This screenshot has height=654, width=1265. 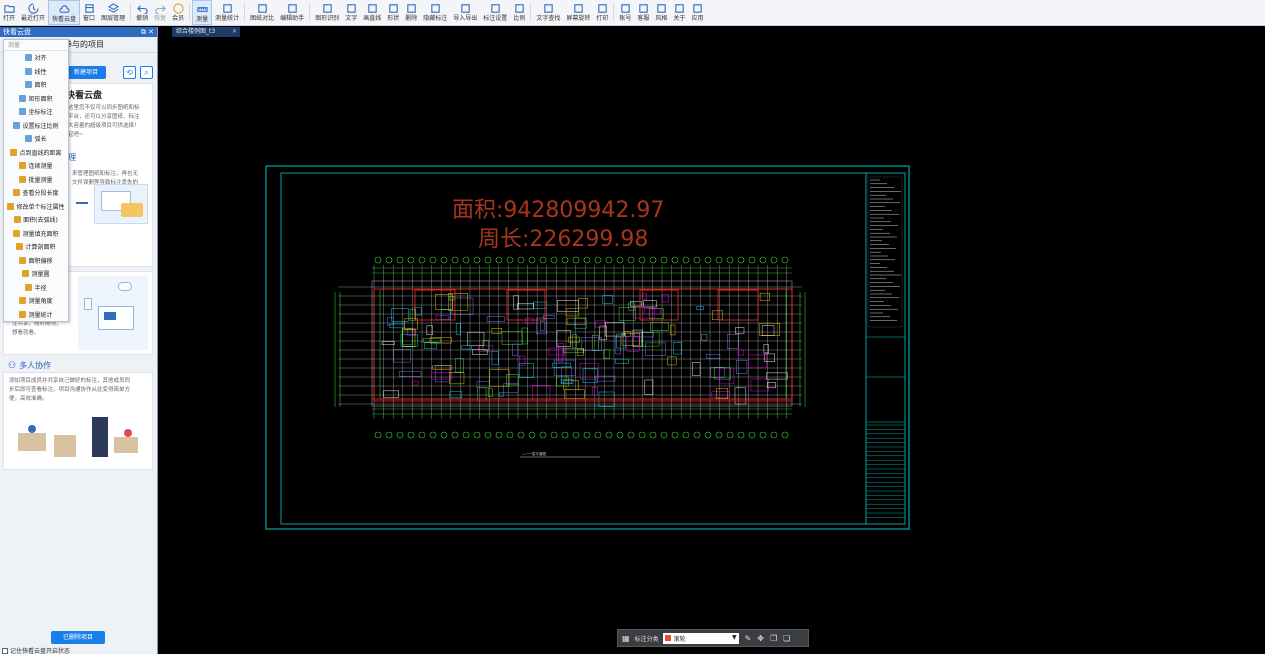 I want to click on menu-item: 修改单个标注属性, so click(x=36, y=207).